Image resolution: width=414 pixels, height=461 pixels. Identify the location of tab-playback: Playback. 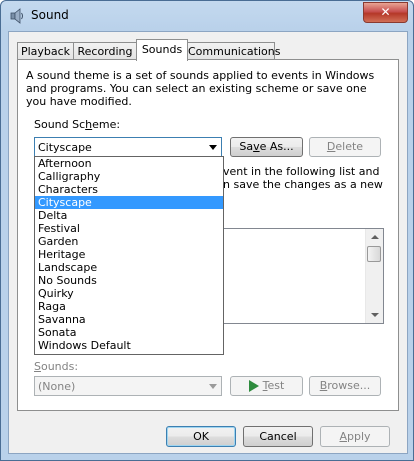
(45, 51).